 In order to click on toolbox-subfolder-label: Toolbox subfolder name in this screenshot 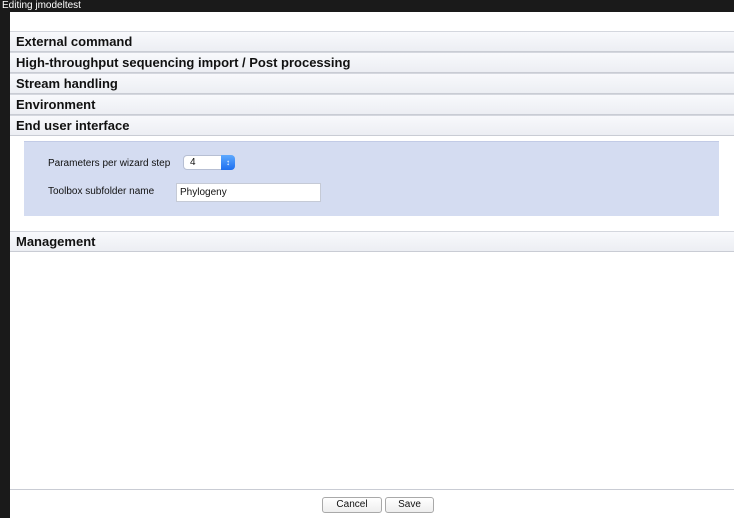, I will do `click(101, 191)`.